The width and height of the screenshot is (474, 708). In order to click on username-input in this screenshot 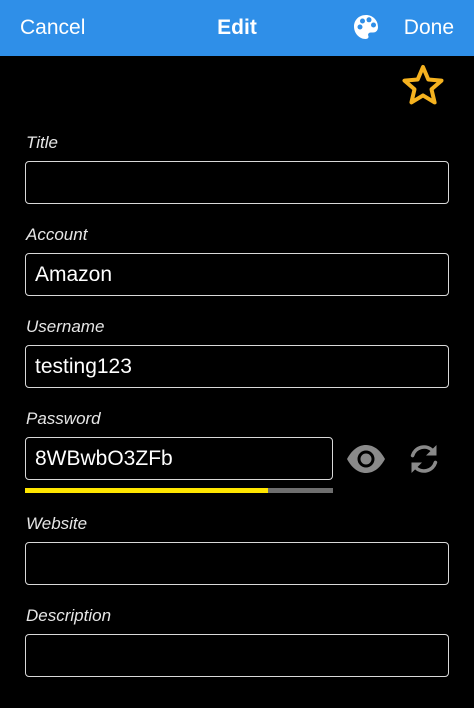, I will do `click(237, 366)`.